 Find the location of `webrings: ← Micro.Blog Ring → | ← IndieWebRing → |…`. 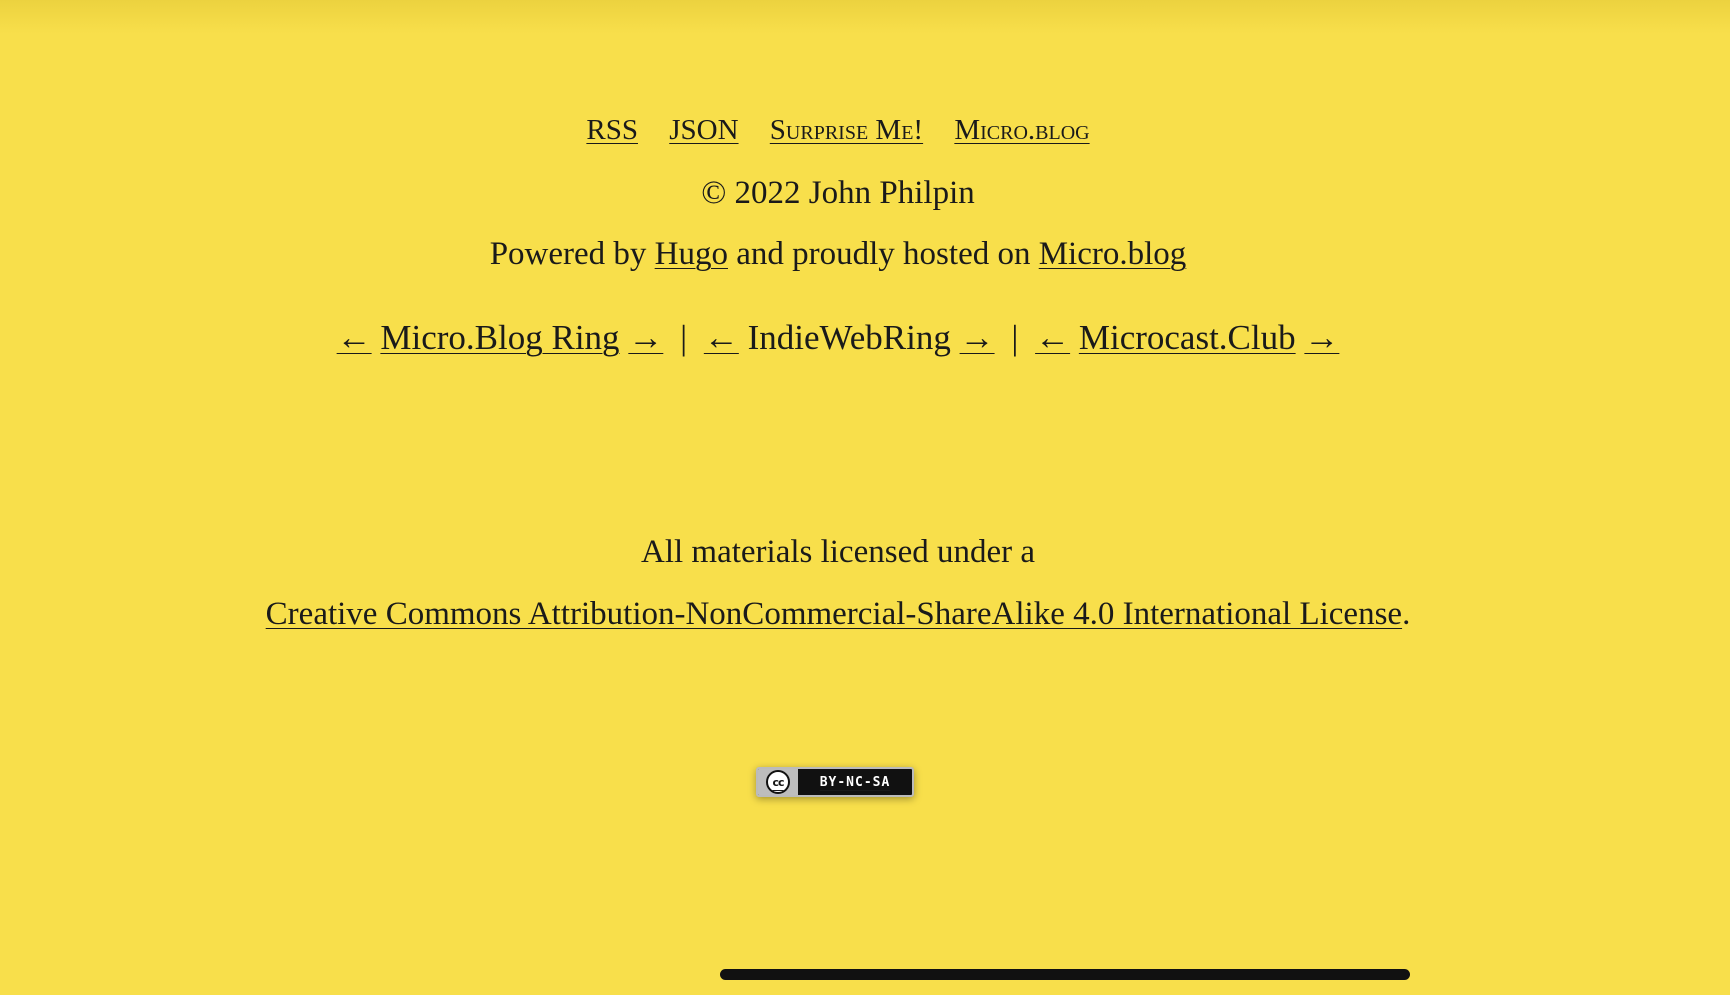

webrings: ← Micro.Blog Ring → | ← IndieWebRing → |… is located at coordinates (838, 338).